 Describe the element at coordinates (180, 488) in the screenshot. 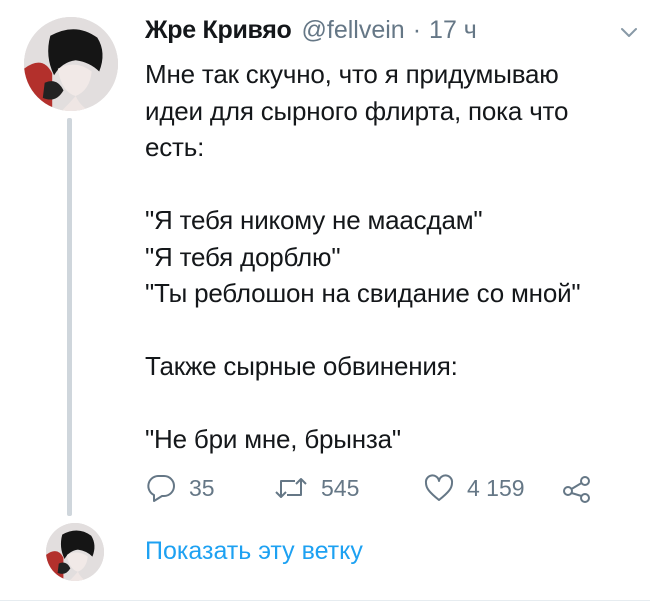

I see `reply-button: 35` at that location.